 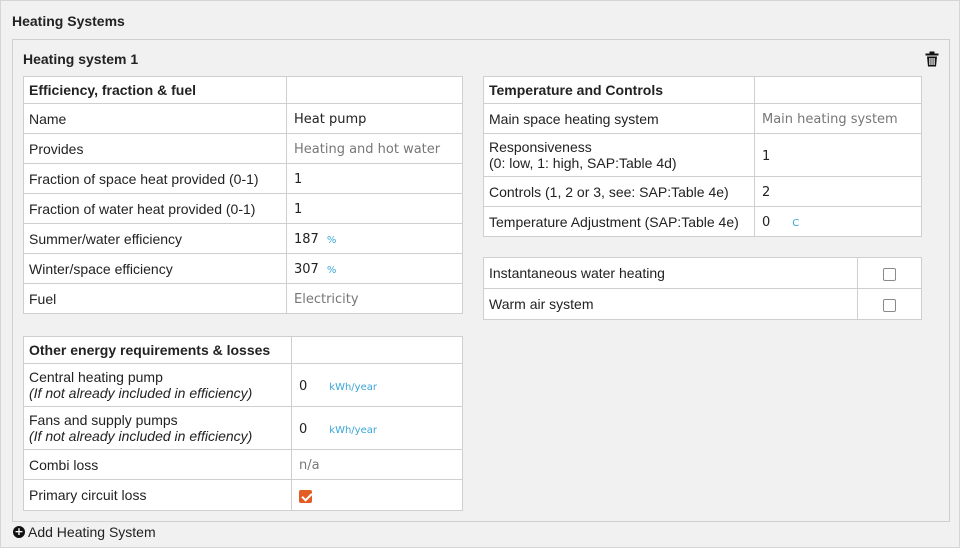 I want to click on fuel-label: Fuel, so click(x=155, y=298).